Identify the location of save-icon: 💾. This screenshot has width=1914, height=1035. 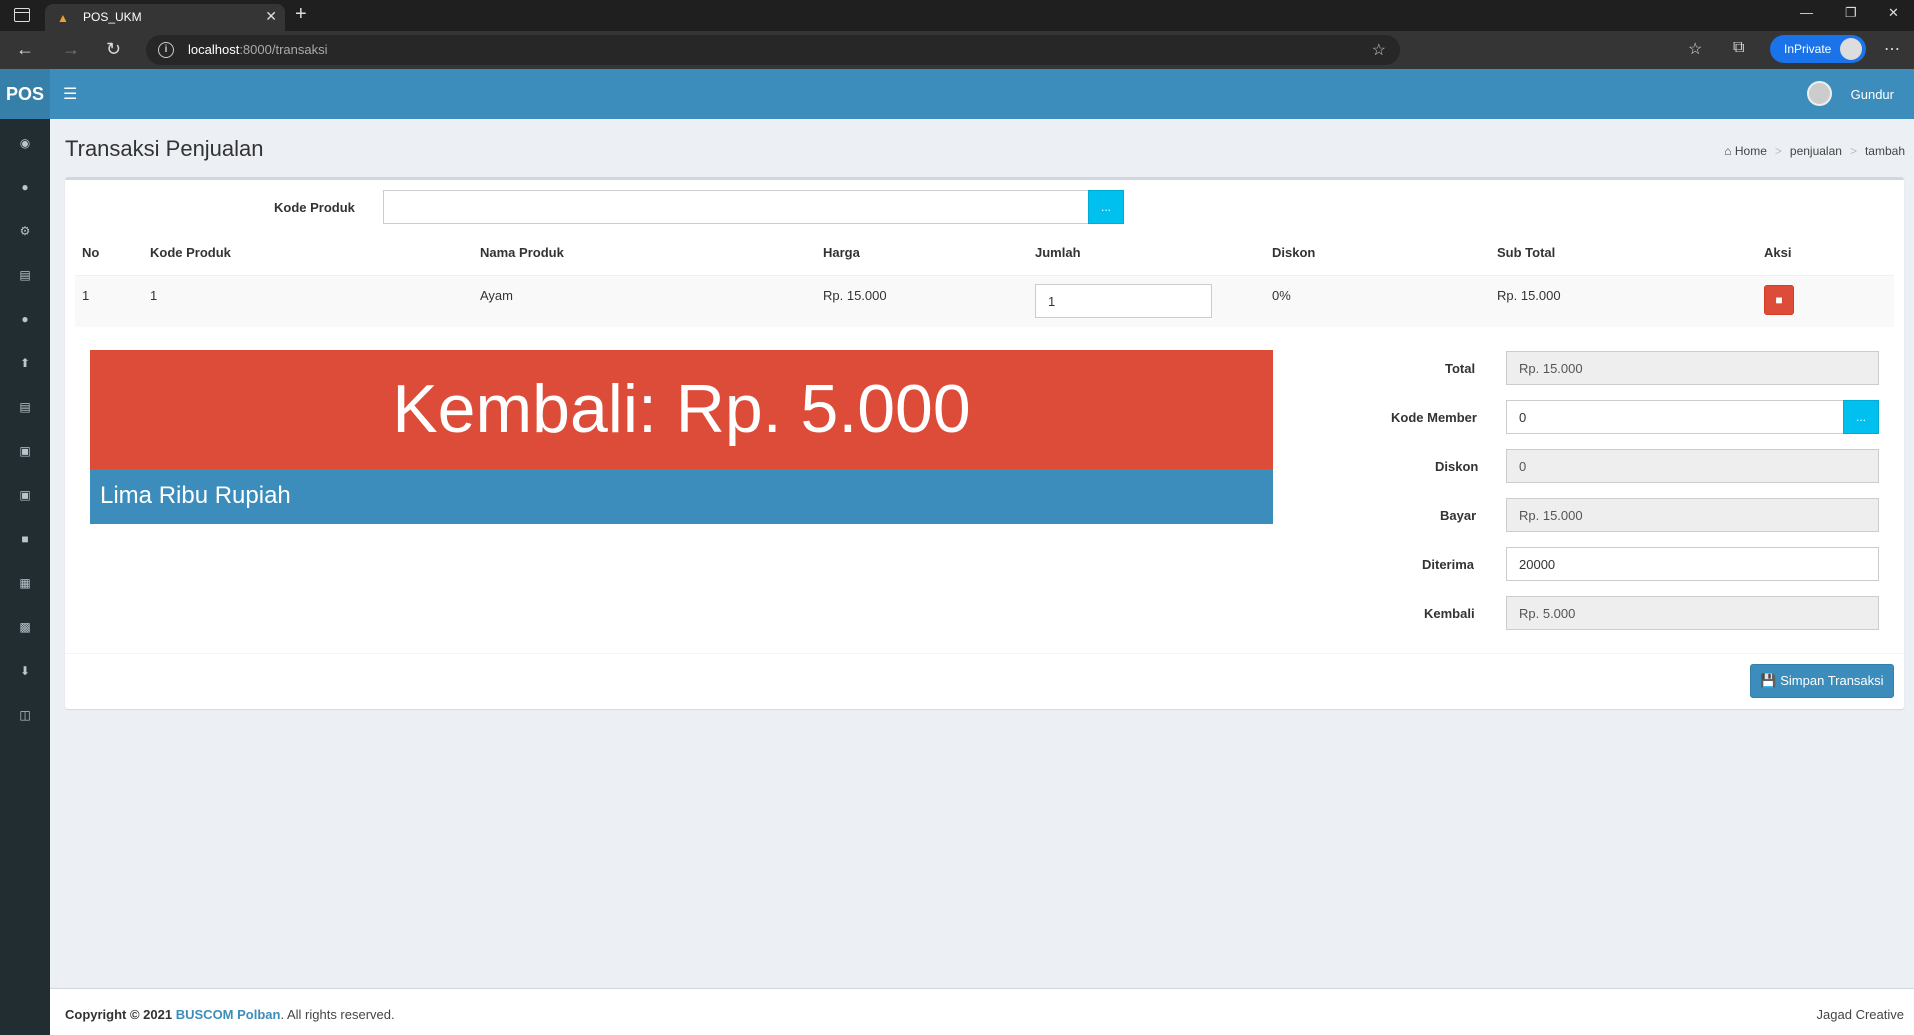
(1768, 680).